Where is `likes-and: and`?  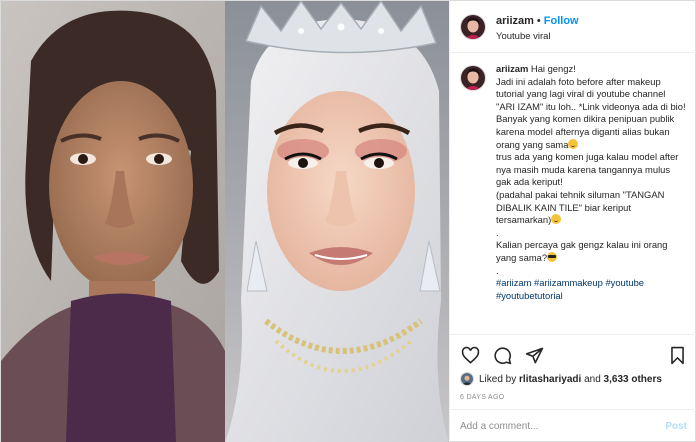
likes-and: and is located at coordinates (592, 379).